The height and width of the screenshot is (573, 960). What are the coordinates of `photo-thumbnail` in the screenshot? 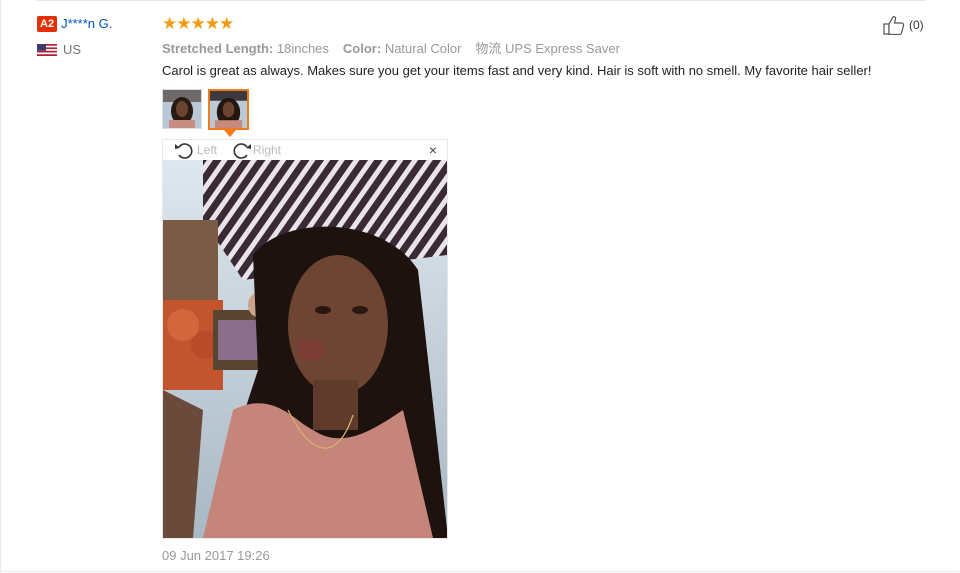 It's located at (182, 109).